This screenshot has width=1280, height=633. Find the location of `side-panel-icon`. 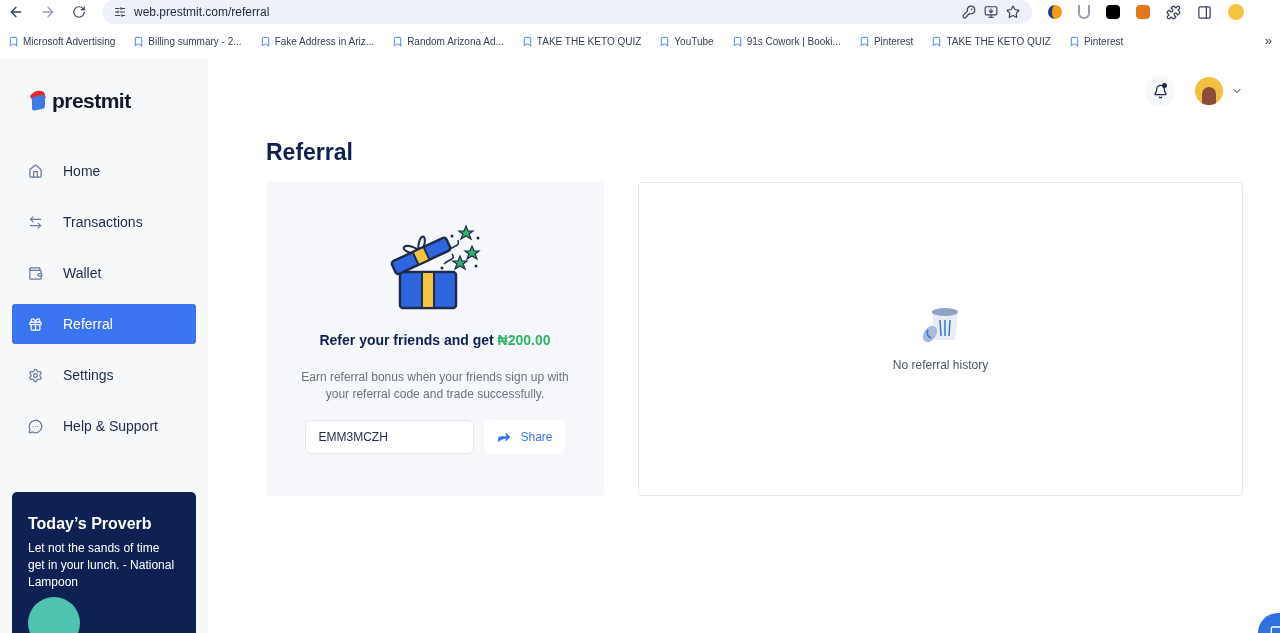

side-panel-icon is located at coordinates (1204, 12).